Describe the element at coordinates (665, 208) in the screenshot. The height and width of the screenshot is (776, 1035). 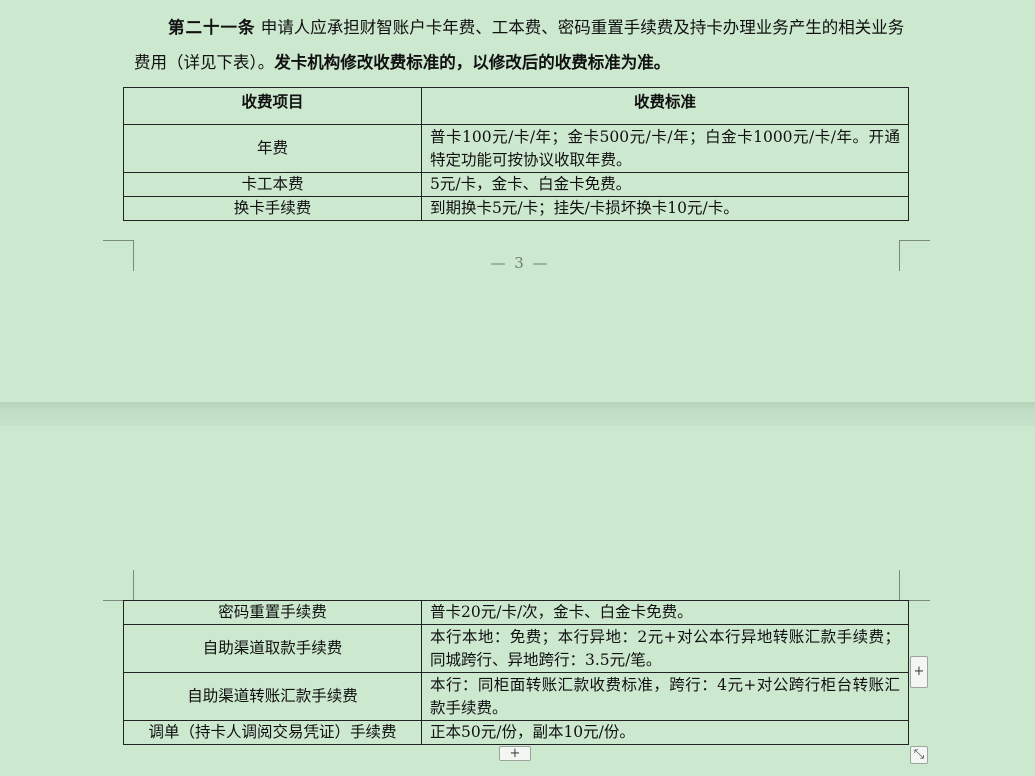
I see `fee-standard: 到期换卡5元/卡；挂失/卡损坏换卡10元/卡。` at that location.